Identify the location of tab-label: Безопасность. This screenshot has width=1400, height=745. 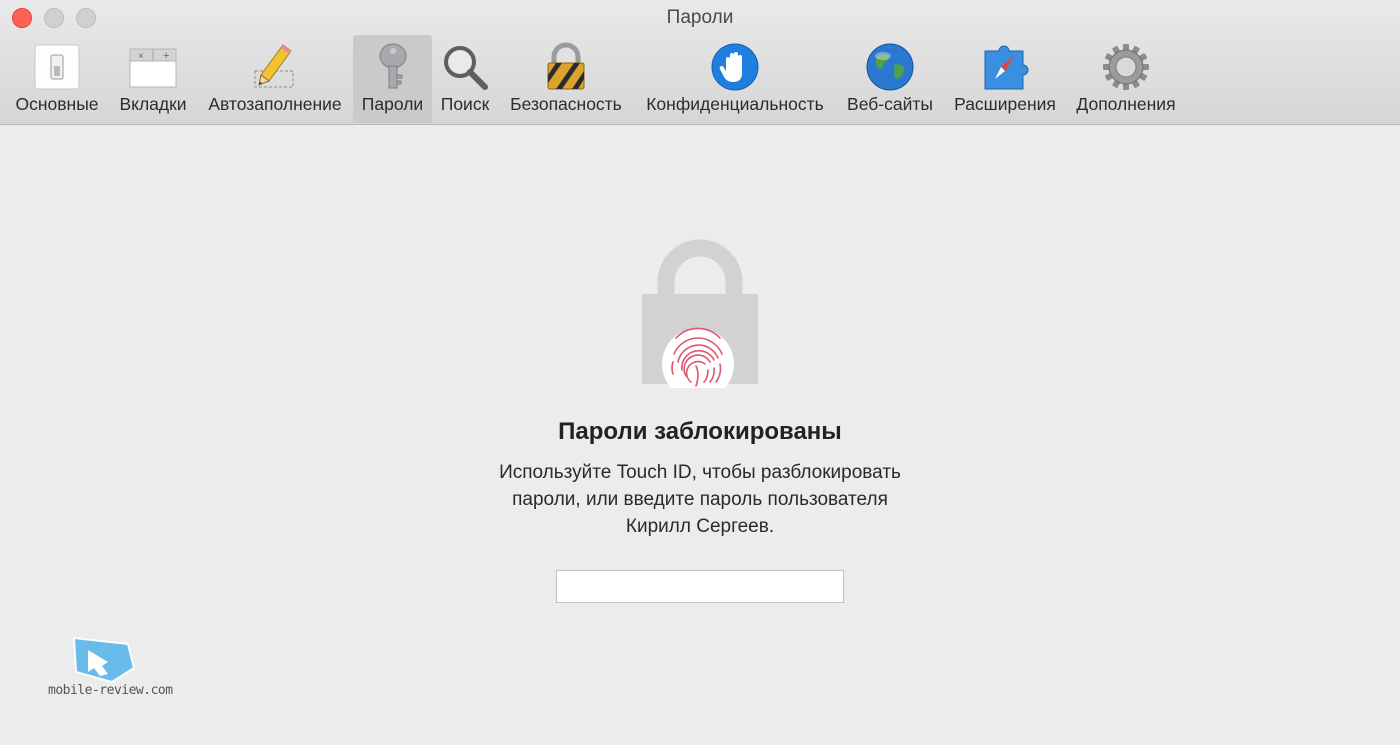
(566, 104).